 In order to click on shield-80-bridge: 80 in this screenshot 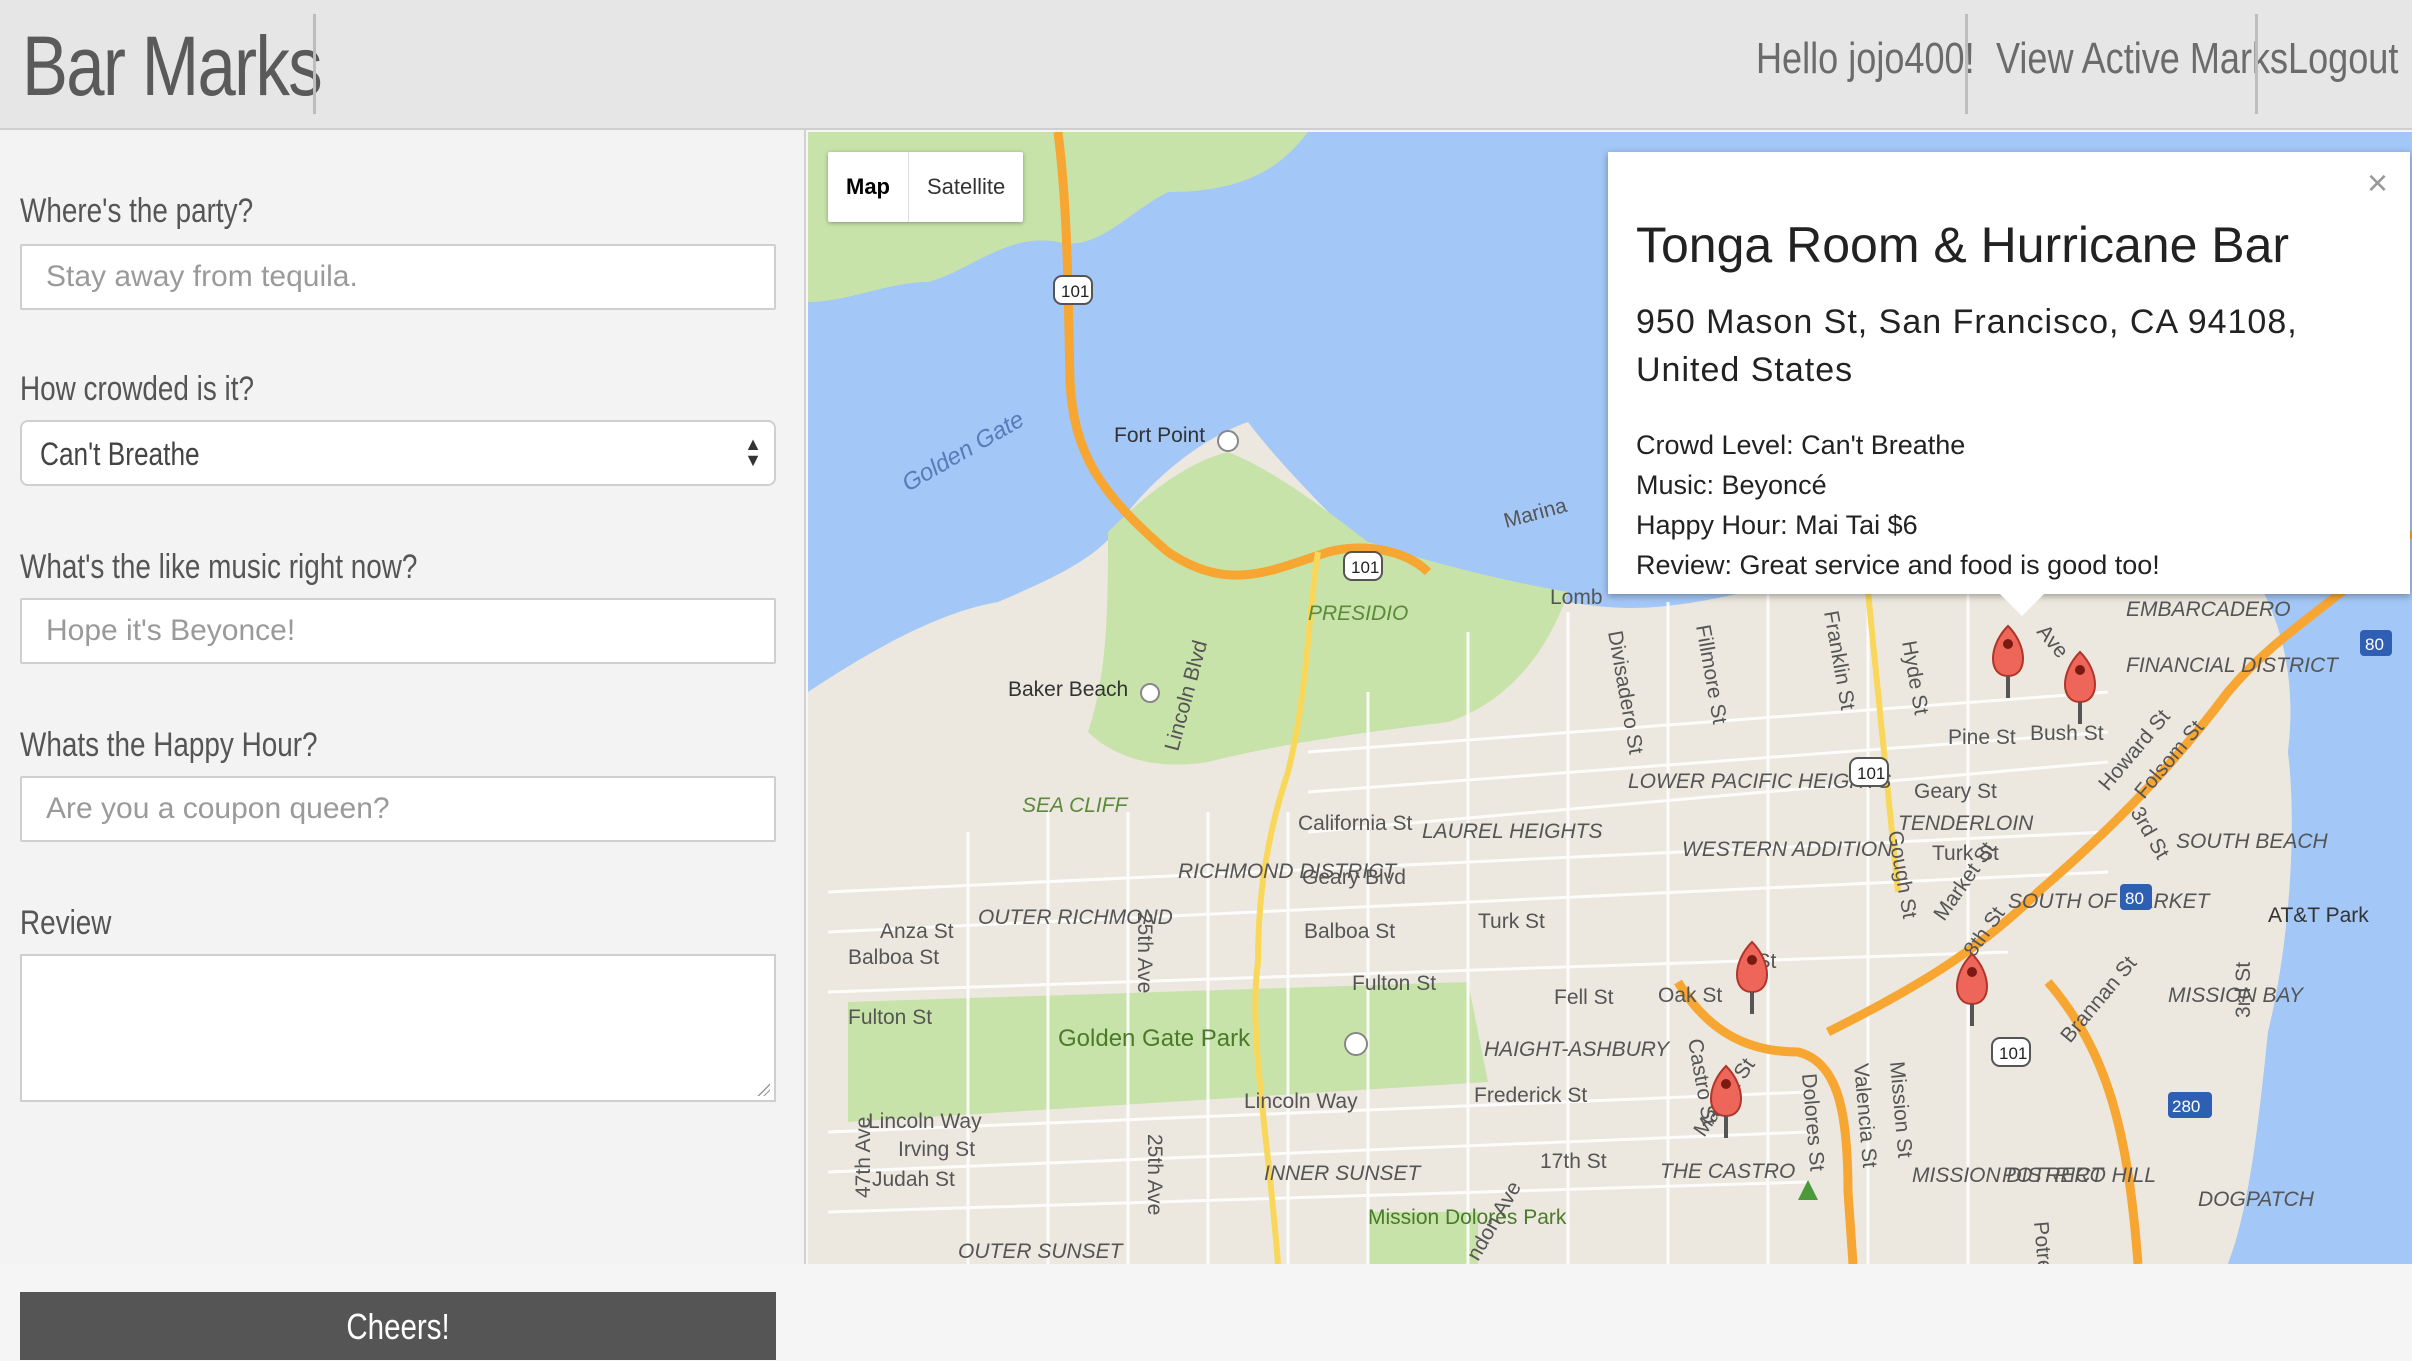, I will do `click(2376, 643)`.